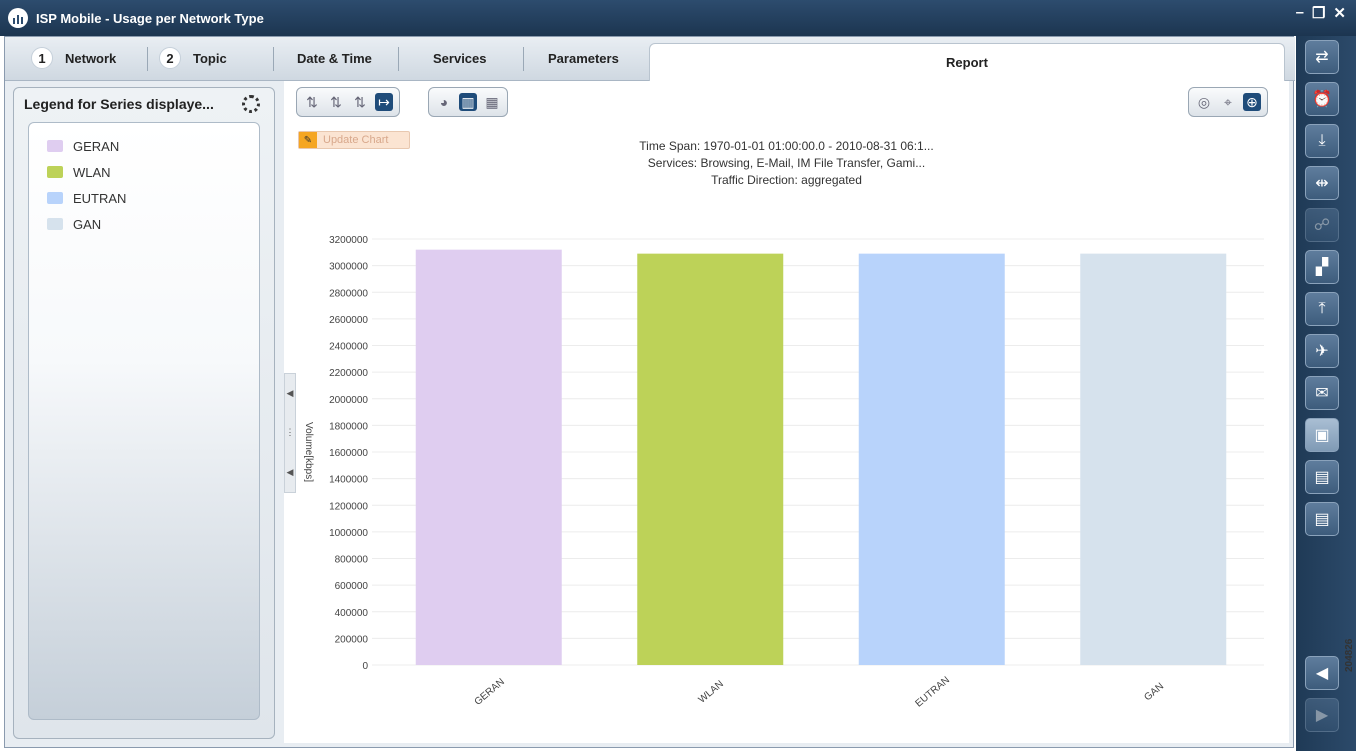 The width and height of the screenshot is (1356, 751). Describe the element at coordinates (360, 102) in the screenshot. I see `sort-toggle-icon: ⇅` at that location.